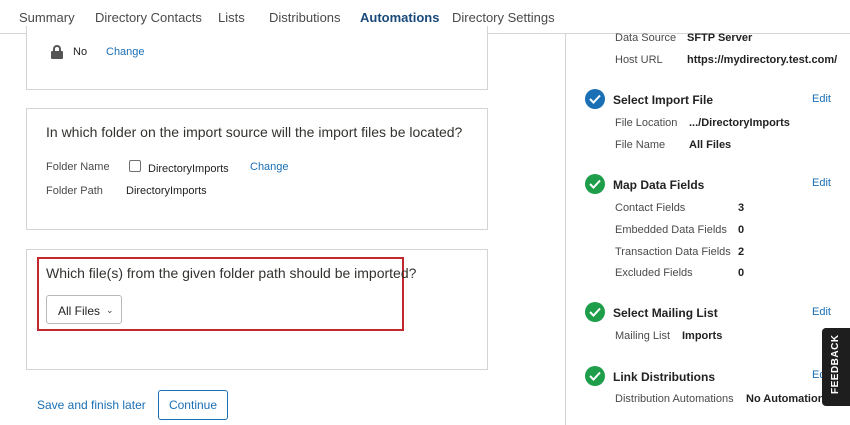 The width and height of the screenshot is (850, 425). I want to click on tab-lists: Lists, so click(231, 17).